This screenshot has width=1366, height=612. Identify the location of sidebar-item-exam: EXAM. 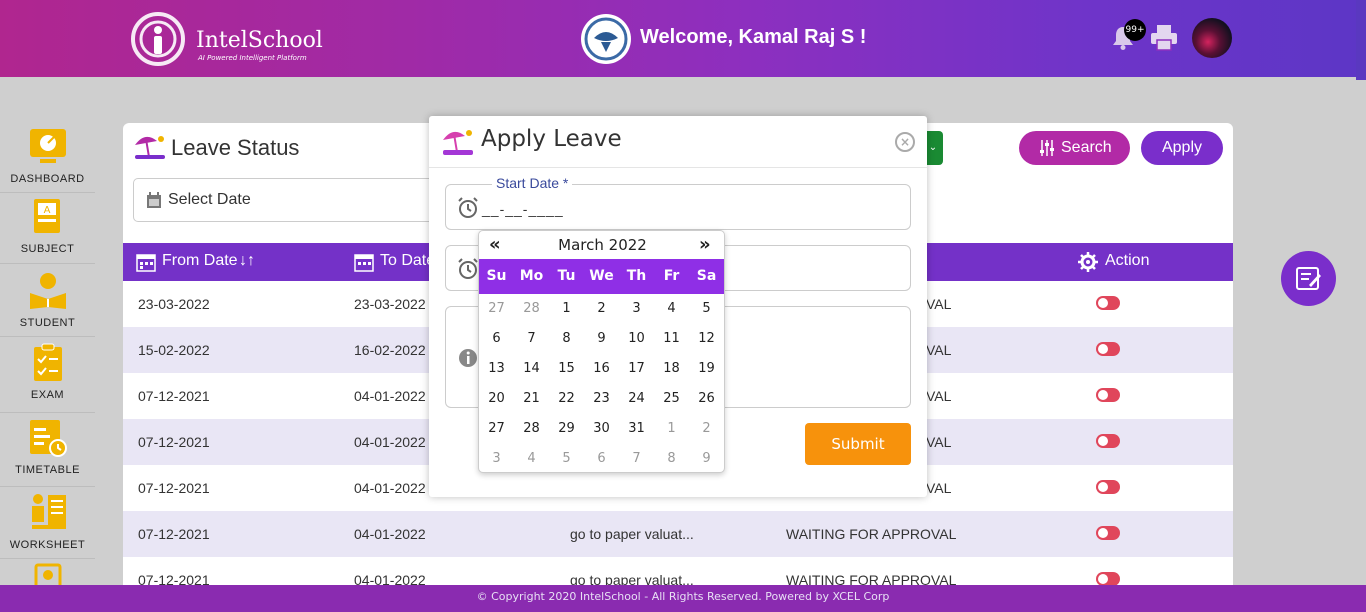
(47, 372).